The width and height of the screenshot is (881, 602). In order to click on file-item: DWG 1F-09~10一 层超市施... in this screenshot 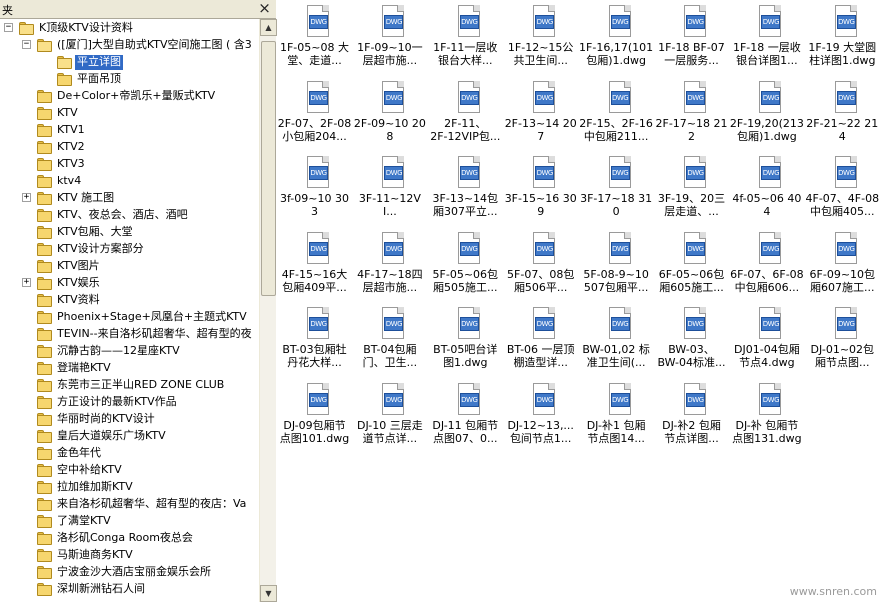, I will do `click(389, 39)`.